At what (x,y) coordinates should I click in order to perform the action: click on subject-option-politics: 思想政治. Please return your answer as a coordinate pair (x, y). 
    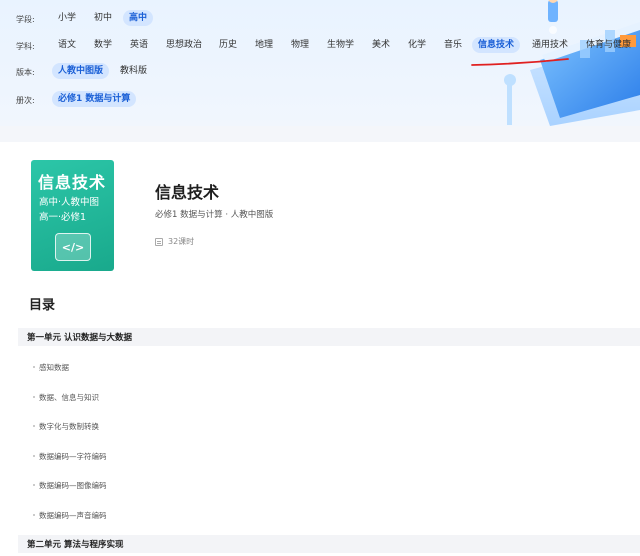
    Looking at the image, I should click on (184, 45).